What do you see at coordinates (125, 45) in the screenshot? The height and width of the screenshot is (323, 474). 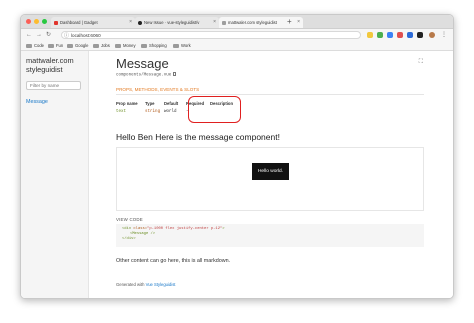 I see `bookmark-money: Money` at bounding box center [125, 45].